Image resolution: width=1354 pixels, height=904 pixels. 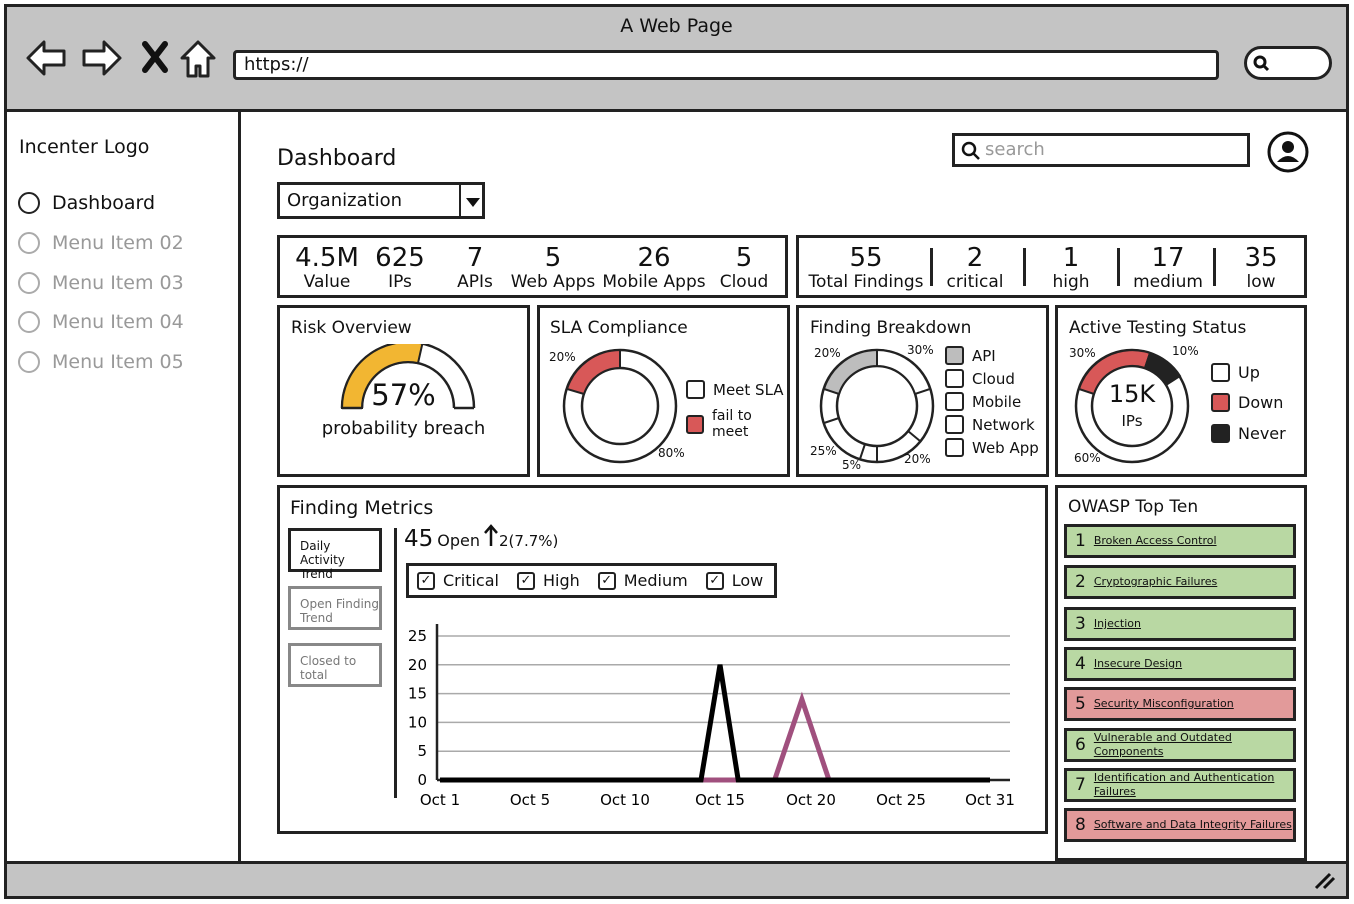 I want to click on close-icon, so click(x=155, y=58).